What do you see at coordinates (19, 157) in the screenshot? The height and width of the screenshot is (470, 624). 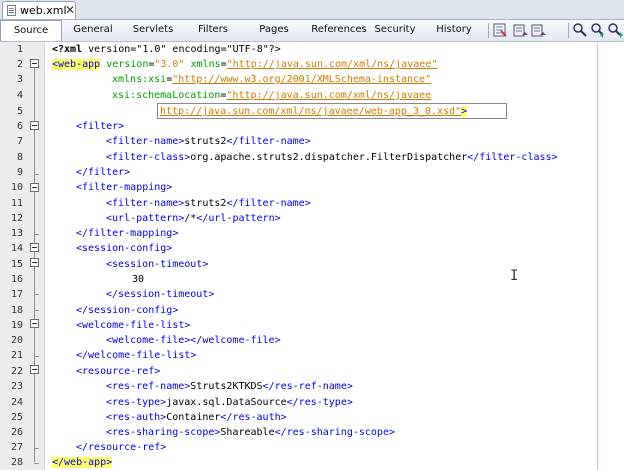 I see `line-number: 8` at bounding box center [19, 157].